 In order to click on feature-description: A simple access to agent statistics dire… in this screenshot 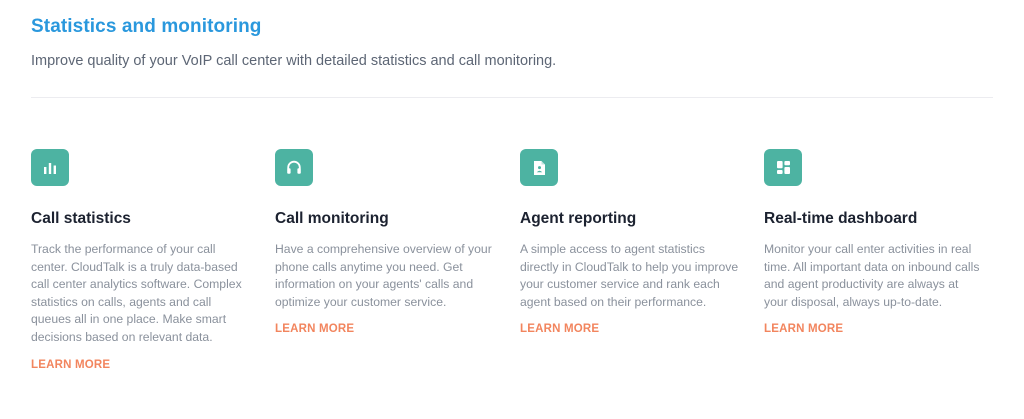, I will do `click(629, 275)`.